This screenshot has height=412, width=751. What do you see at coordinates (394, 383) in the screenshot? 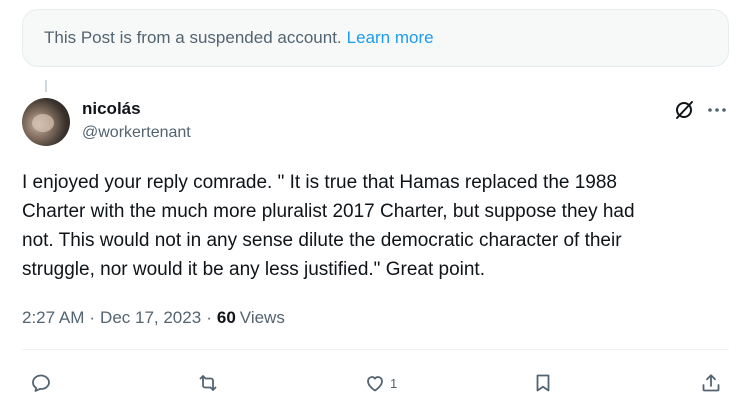
I see `like-count: 1` at bounding box center [394, 383].